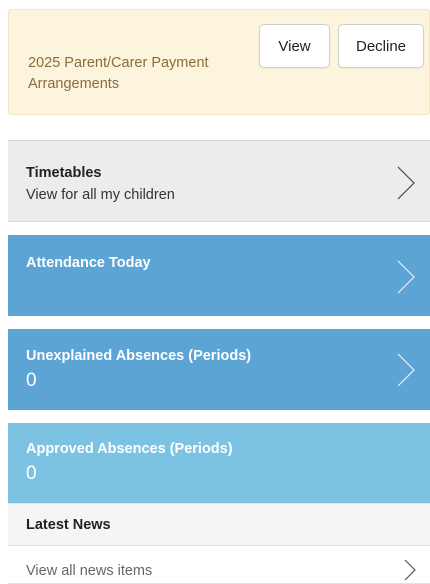 The image size is (430, 584). I want to click on timetables-tile: Timetables View for all my children, so click(219, 181).